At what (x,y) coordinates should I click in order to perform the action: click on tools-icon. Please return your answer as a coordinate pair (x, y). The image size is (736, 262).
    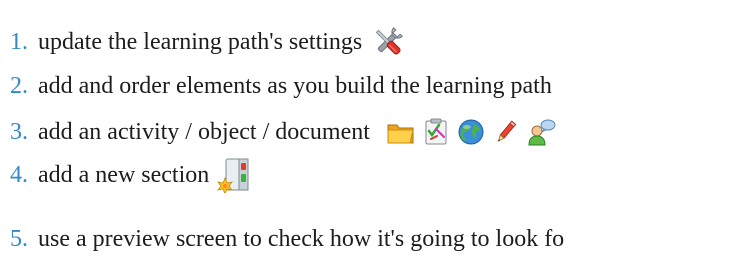
    Looking at the image, I should click on (388, 42).